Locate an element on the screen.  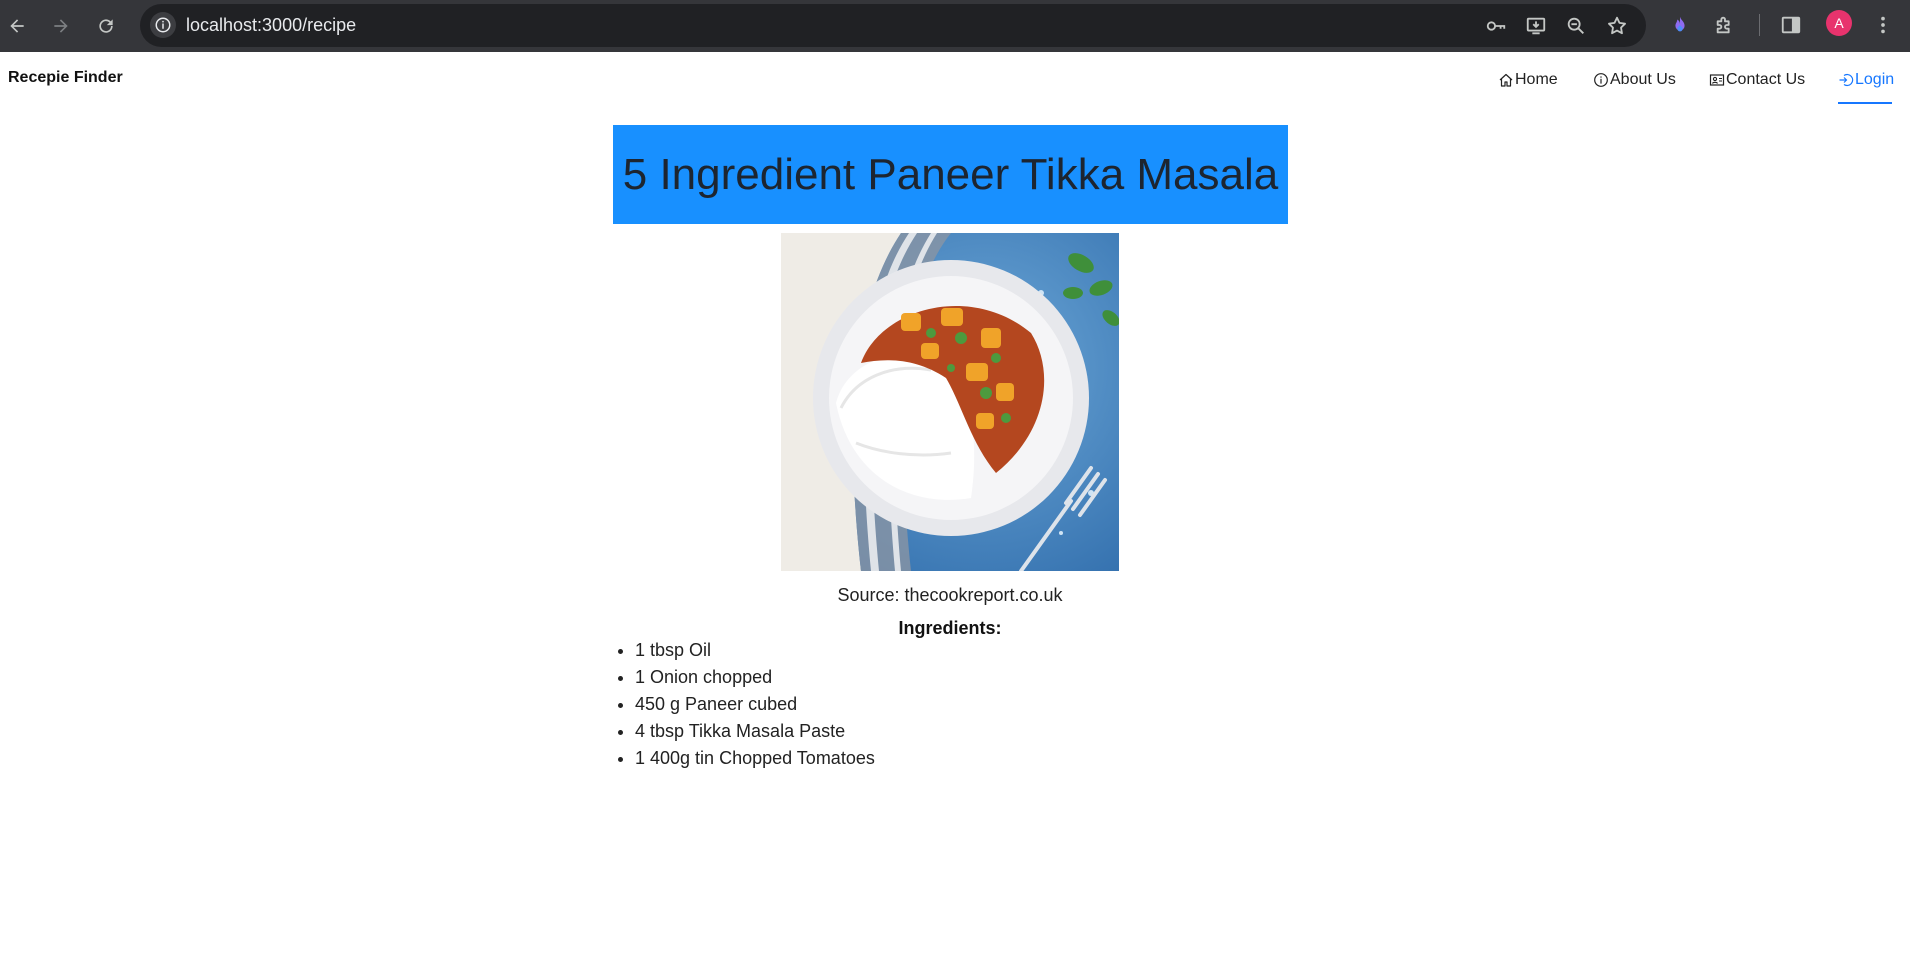
contact-card-icon is located at coordinates (1717, 80).